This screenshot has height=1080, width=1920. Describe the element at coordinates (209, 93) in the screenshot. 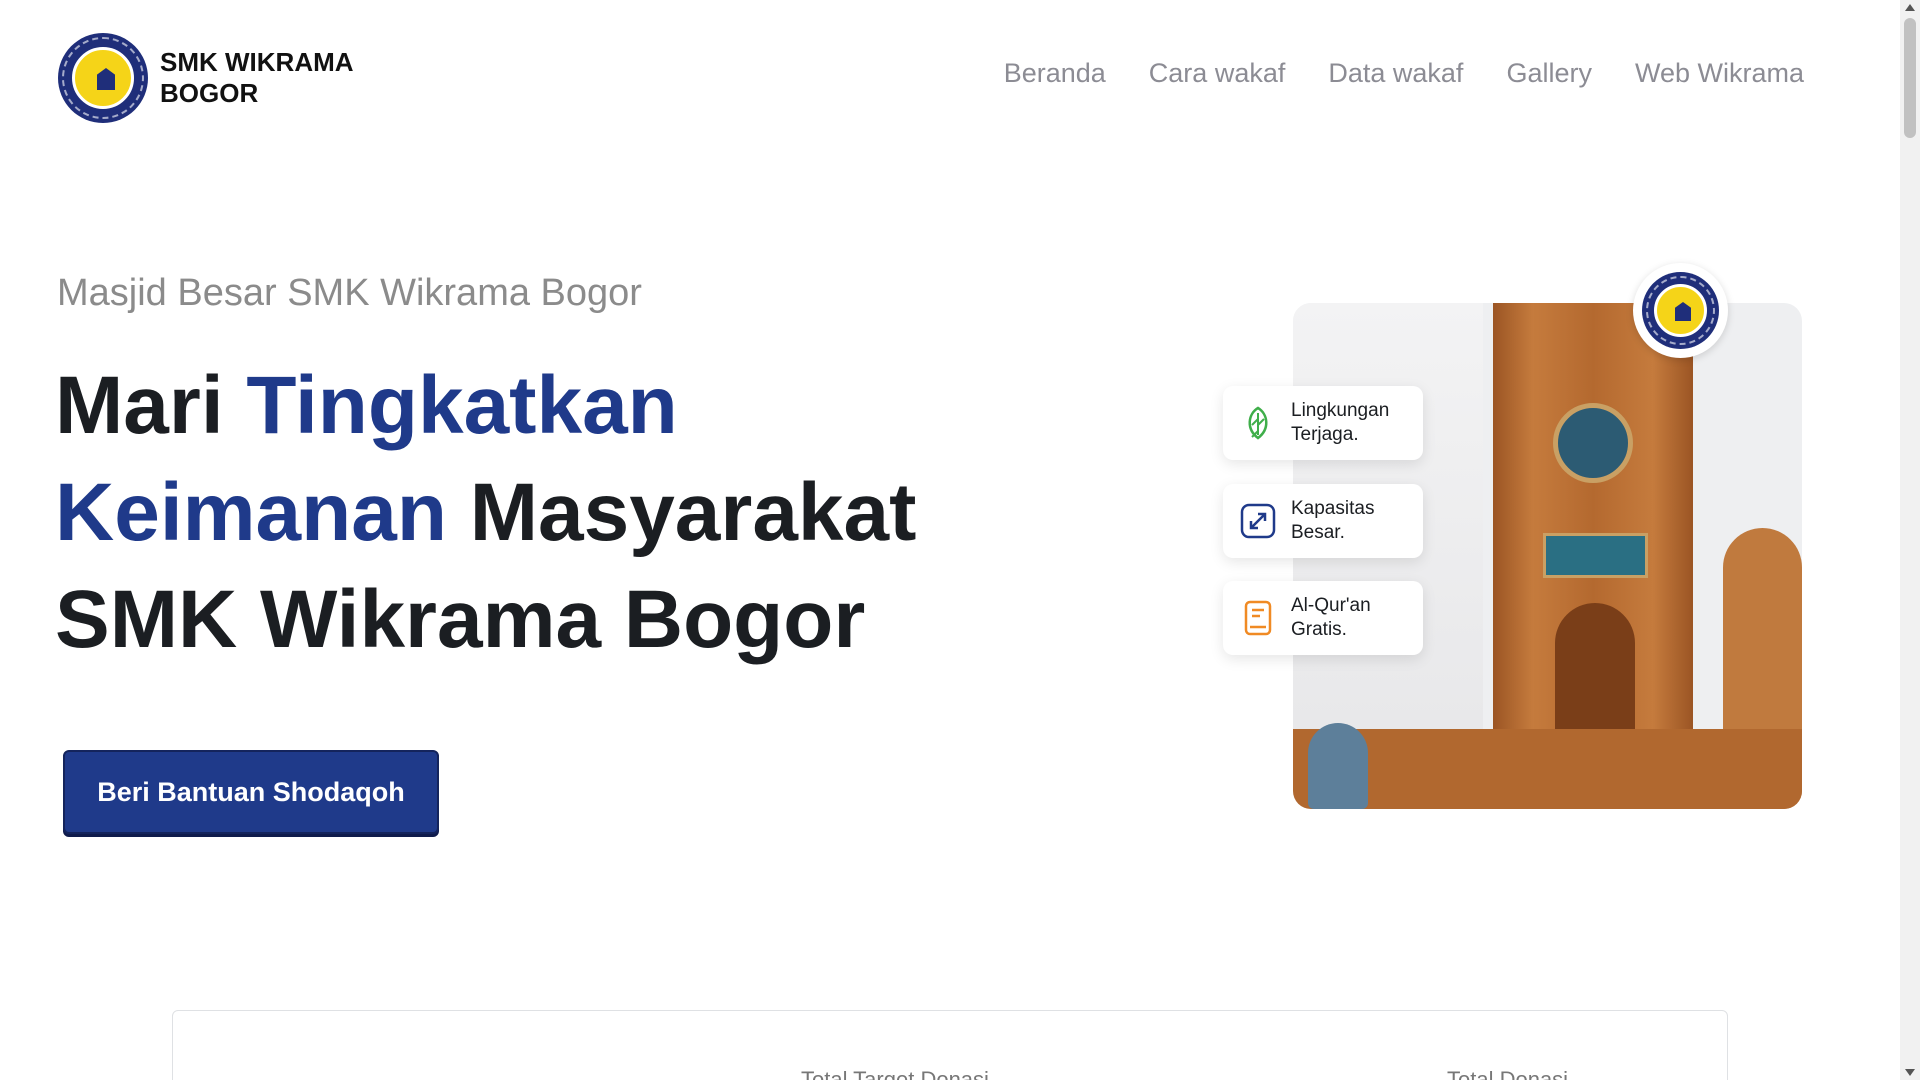

I see `brand-line-2: BOGOR` at that location.